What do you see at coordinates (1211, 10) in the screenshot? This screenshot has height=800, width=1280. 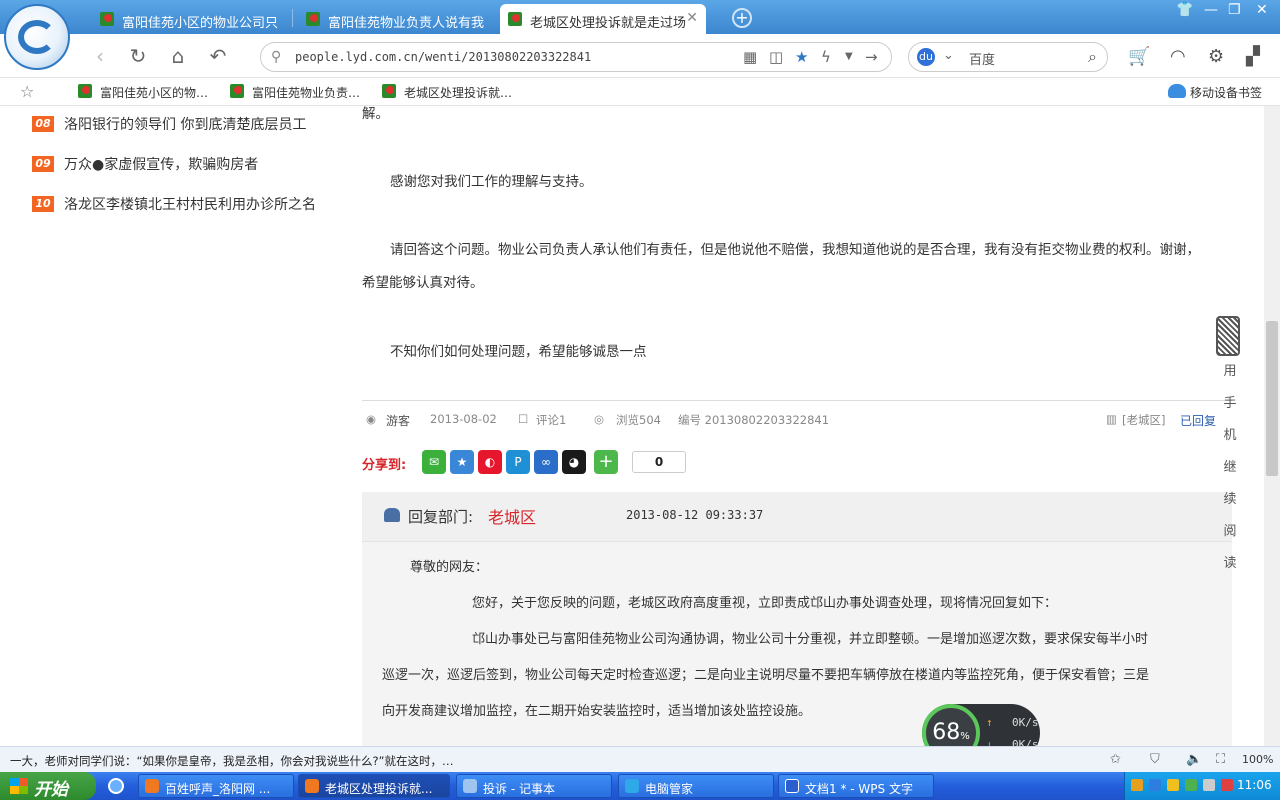 I see `minimize-icon: —` at bounding box center [1211, 10].